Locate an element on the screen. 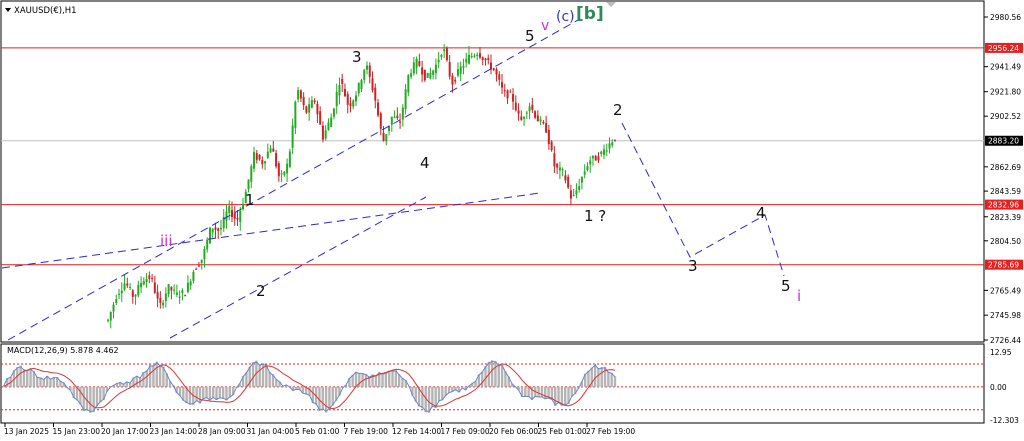 This screenshot has width=1024, height=441. price-tick-label: 2902.52 is located at coordinates (1005, 116).